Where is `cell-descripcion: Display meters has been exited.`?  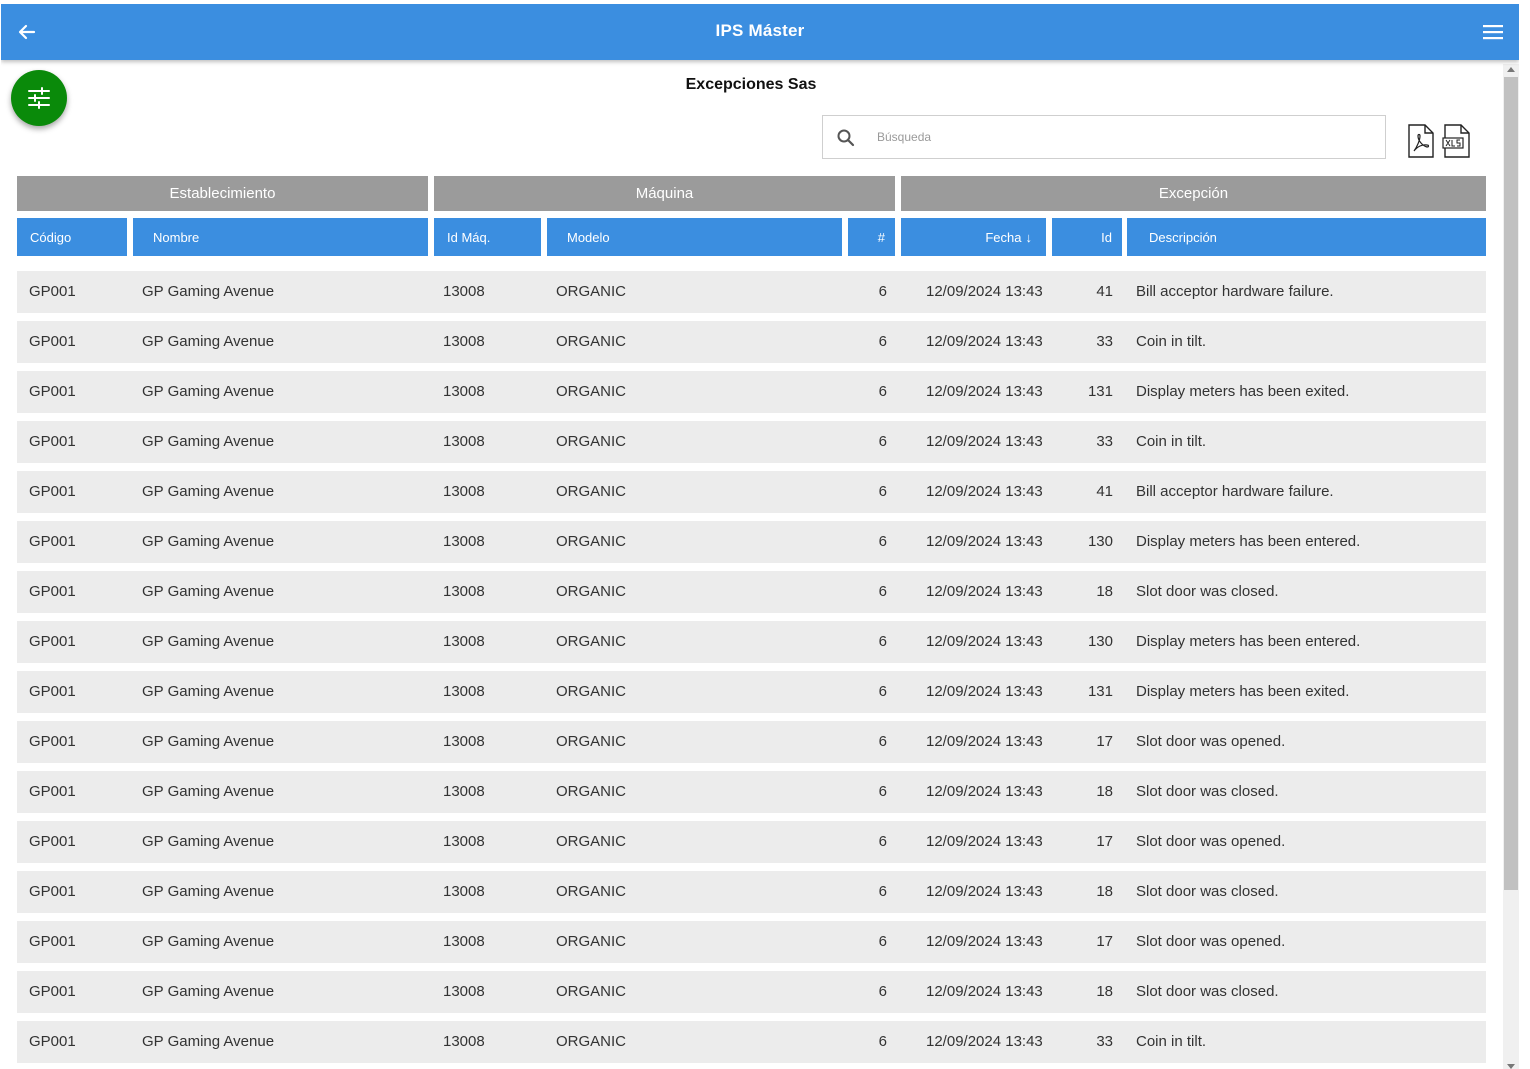
cell-descripcion: Display meters has been exited. is located at coordinates (1243, 691).